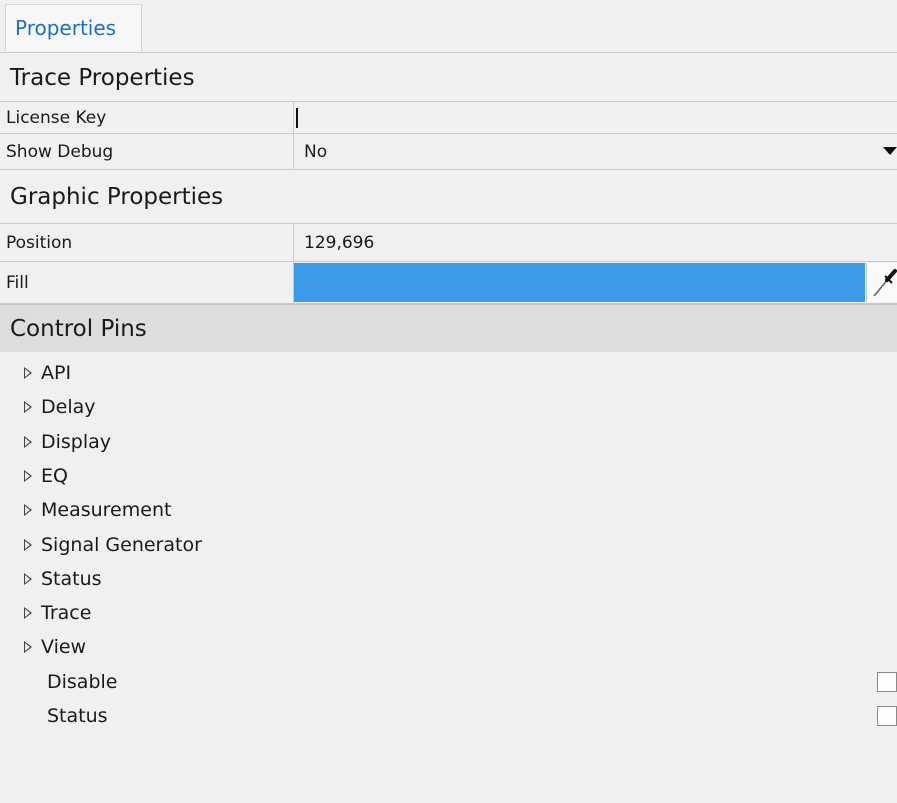 This screenshot has height=803, width=897. What do you see at coordinates (890, 151) in the screenshot?
I see `chevron-down-icon` at bounding box center [890, 151].